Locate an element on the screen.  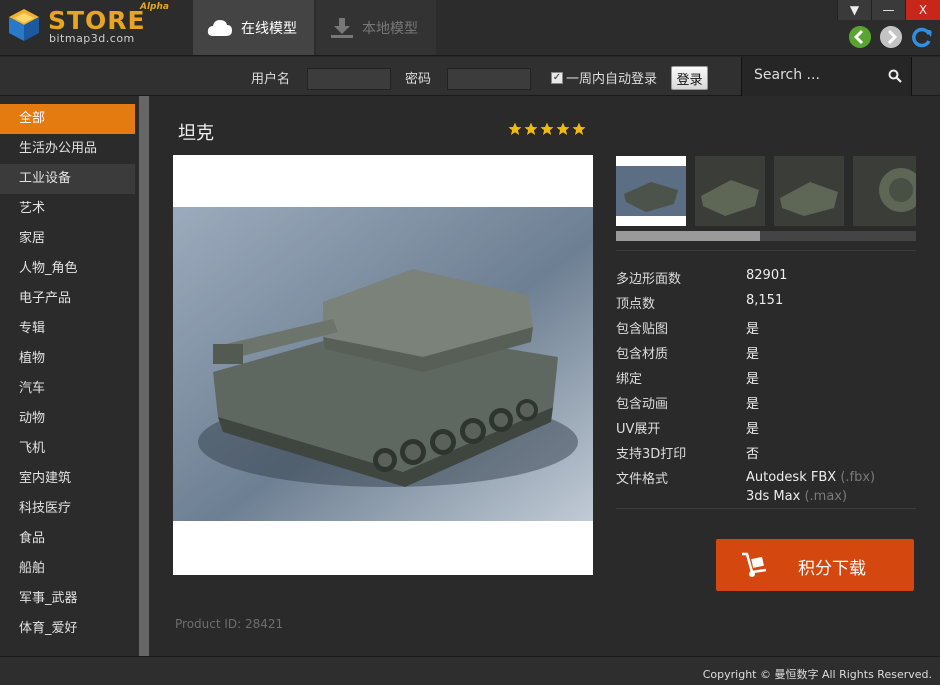
spec-key: 支持3D打印 is located at coordinates (651, 454).